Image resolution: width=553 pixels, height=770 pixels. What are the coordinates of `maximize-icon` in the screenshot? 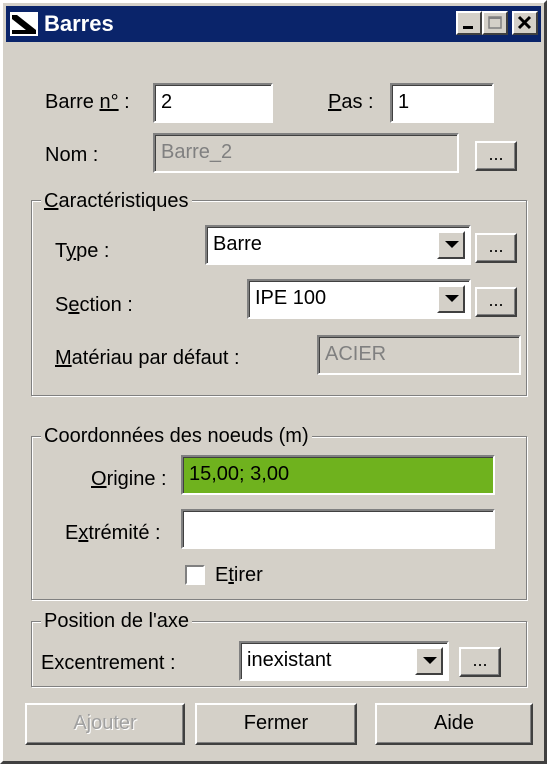 It's located at (495, 22).